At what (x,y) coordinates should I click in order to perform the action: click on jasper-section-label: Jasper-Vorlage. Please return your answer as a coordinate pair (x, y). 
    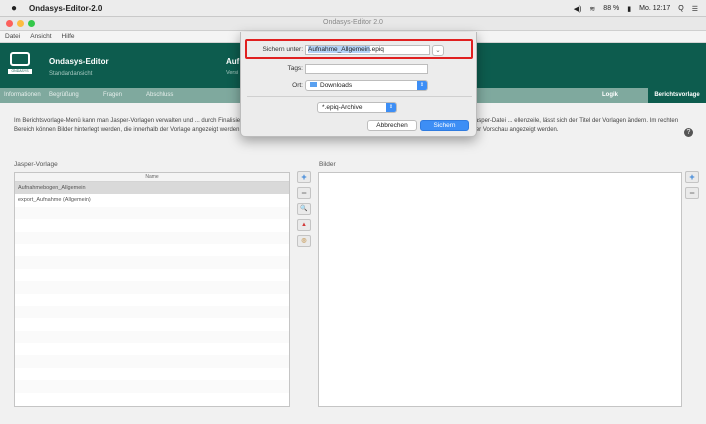
    Looking at the image, I should click on (36, 164).